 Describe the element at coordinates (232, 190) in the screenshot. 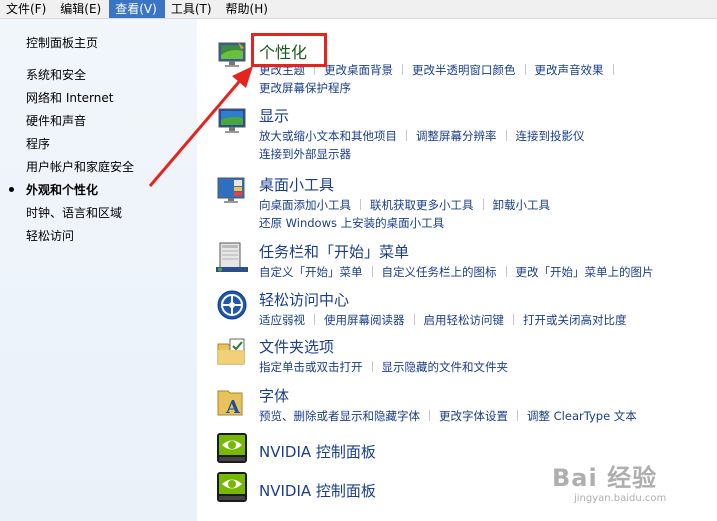

I see `gadgets-icon` at that location.